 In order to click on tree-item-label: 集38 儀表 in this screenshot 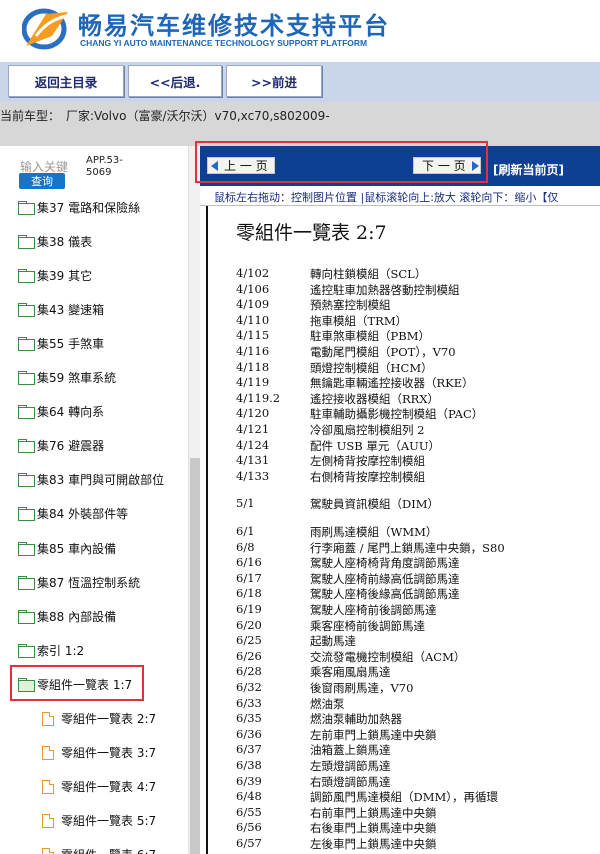, I will do `click(65, 241)`.